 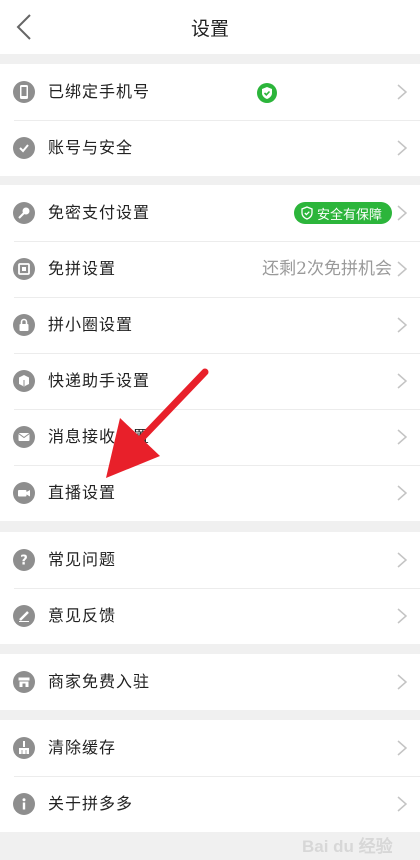 I want to click on package-icon, so click(x=24, y=381).